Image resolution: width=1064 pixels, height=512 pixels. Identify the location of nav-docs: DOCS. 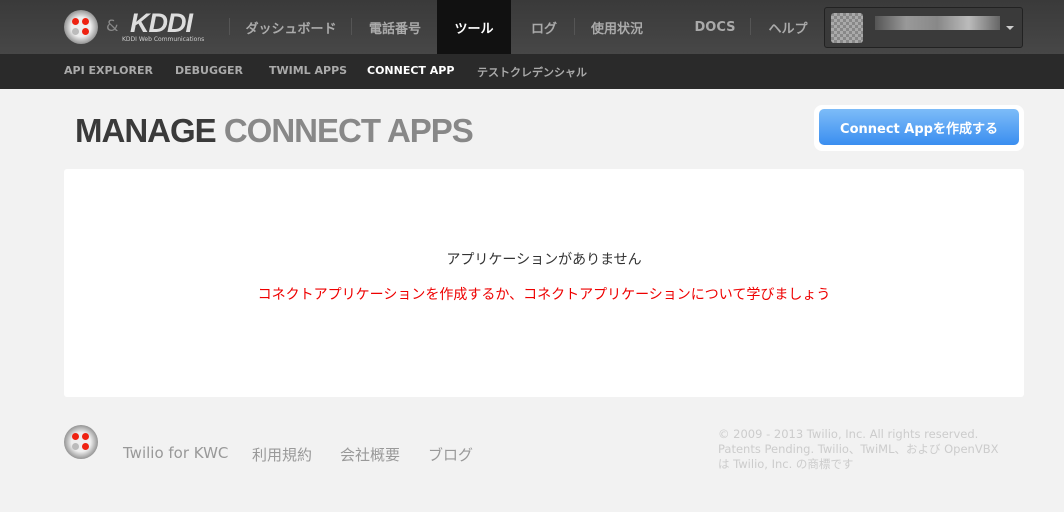
(715, 27).